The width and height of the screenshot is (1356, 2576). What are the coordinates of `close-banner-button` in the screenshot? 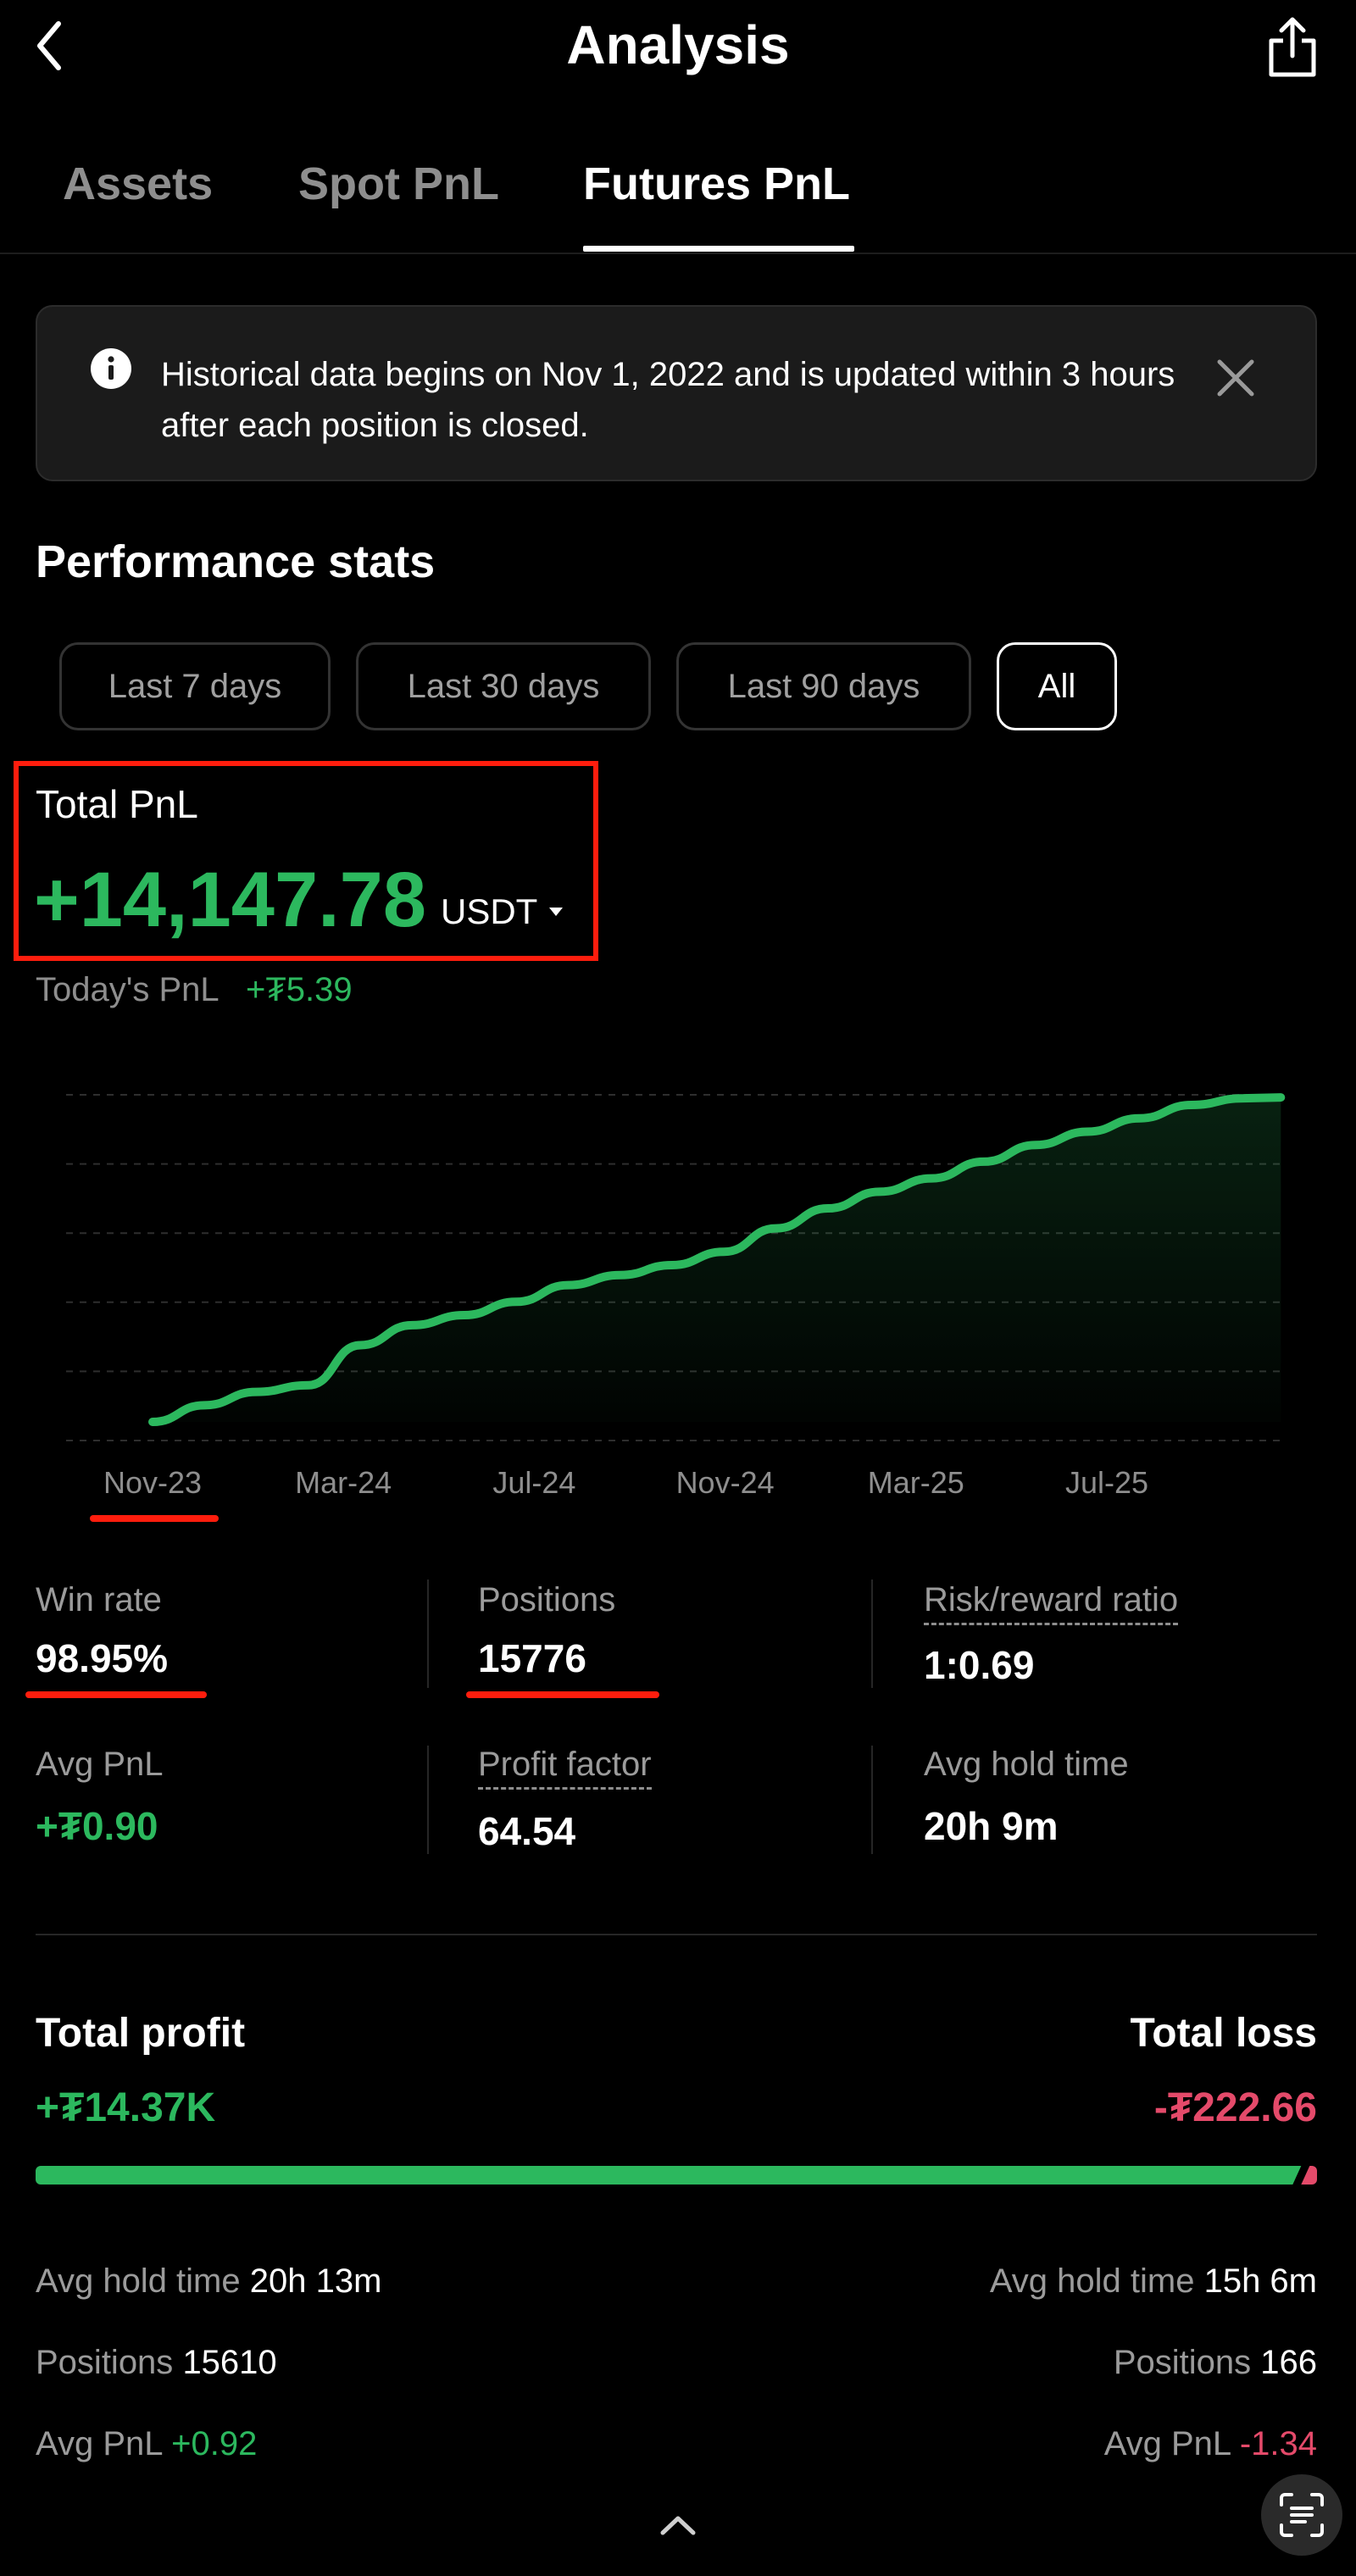 It's located at (1235, 378).